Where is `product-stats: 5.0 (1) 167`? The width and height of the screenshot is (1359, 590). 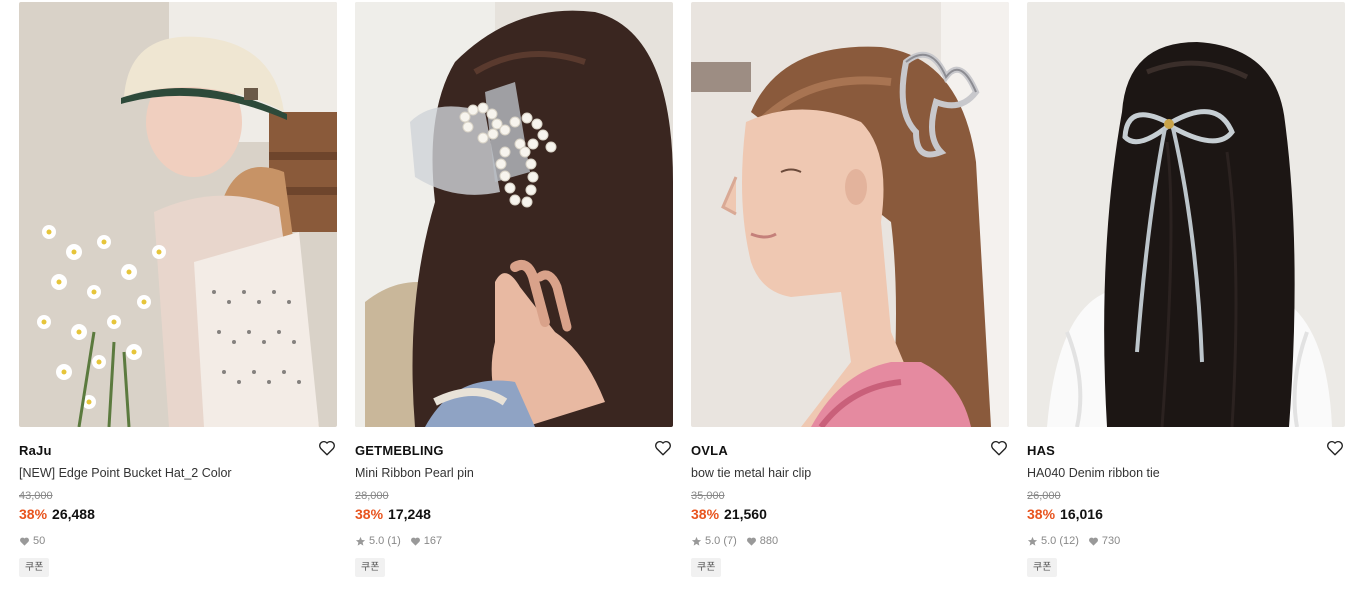 product-stats: 5.0 (1) 167 is located at coordinates (398, 541).